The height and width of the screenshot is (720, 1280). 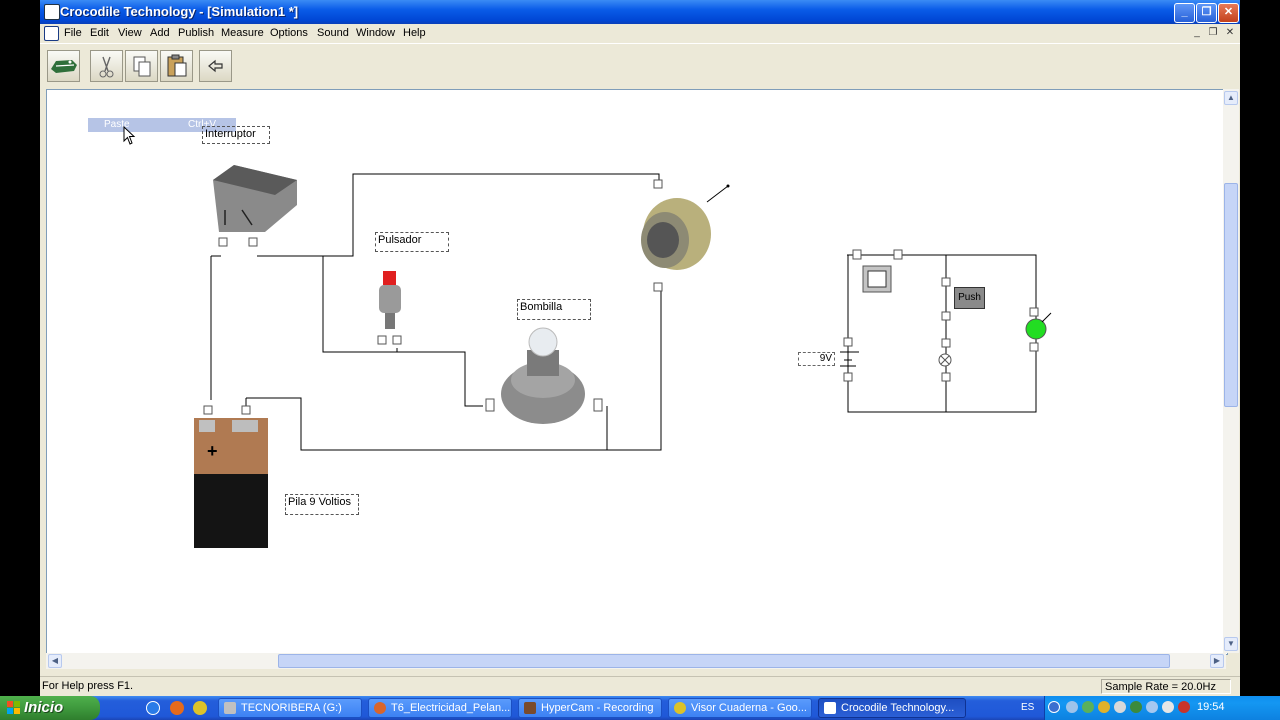 I want to click on paste-button, so click(x=176, y=66).